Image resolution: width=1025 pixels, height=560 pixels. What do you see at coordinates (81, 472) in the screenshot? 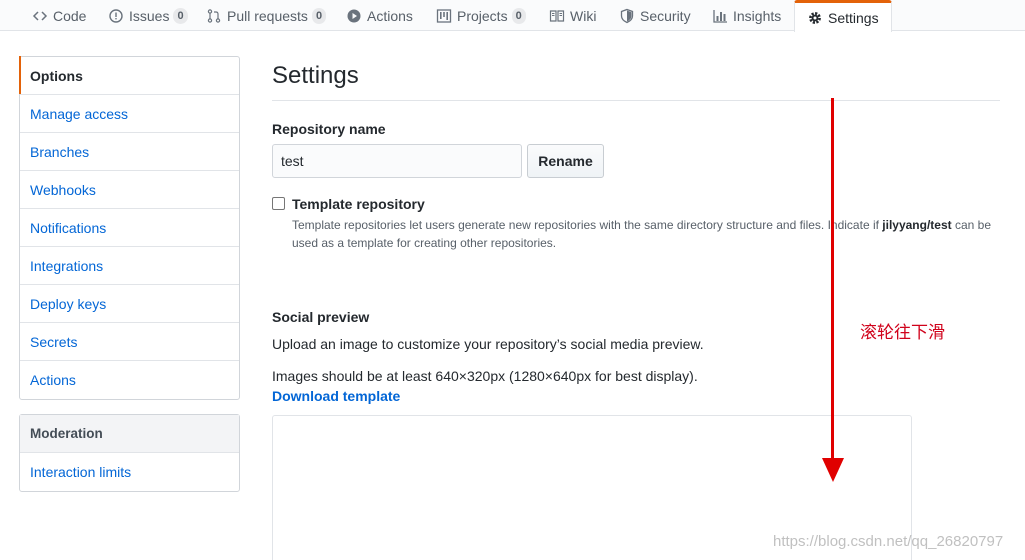
I see `sidebar-item-label: Interaction limits` at bounding box center [81, 472].